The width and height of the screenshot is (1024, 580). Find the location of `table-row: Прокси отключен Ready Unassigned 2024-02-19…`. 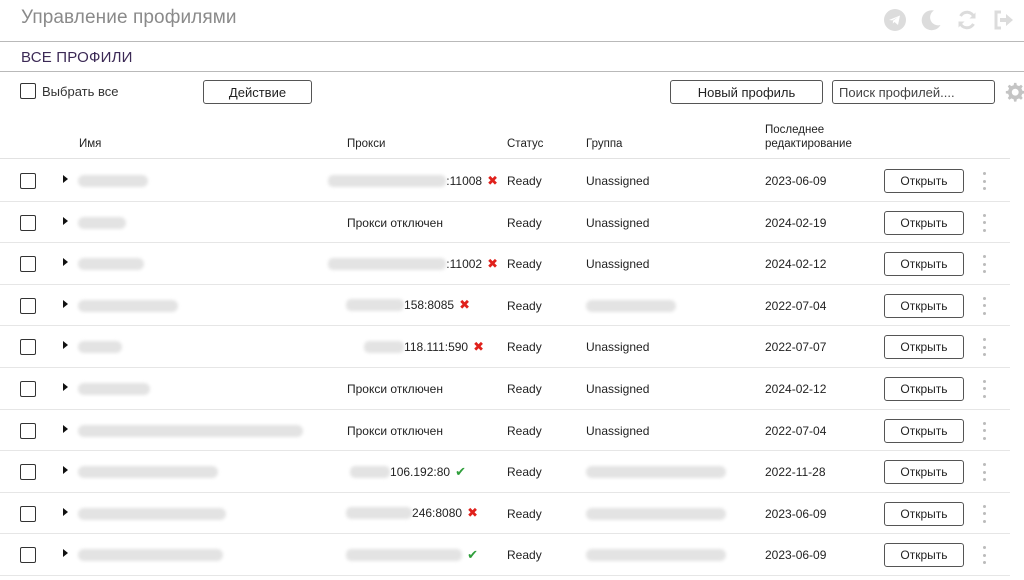

table-row: Прокси отключен Ready Unassigned 2024-02-19… is located at coordinates (505, 223).